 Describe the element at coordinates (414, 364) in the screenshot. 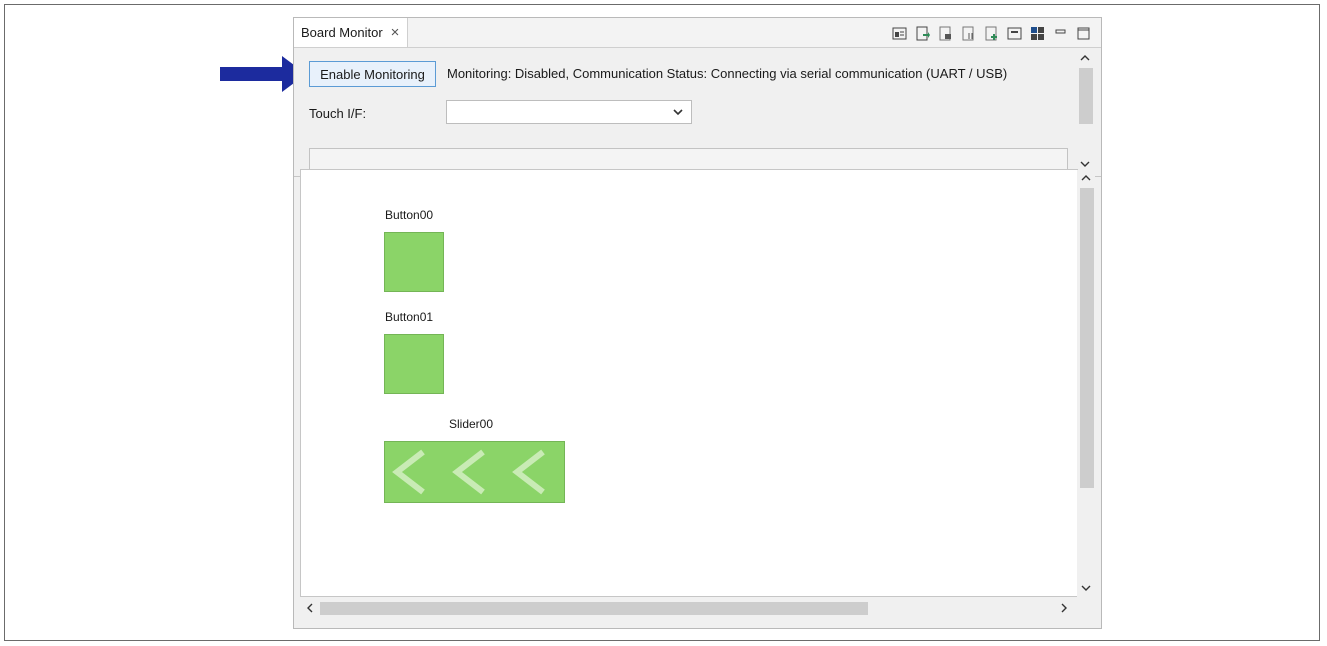

I see `touch-button-button01` at that location.